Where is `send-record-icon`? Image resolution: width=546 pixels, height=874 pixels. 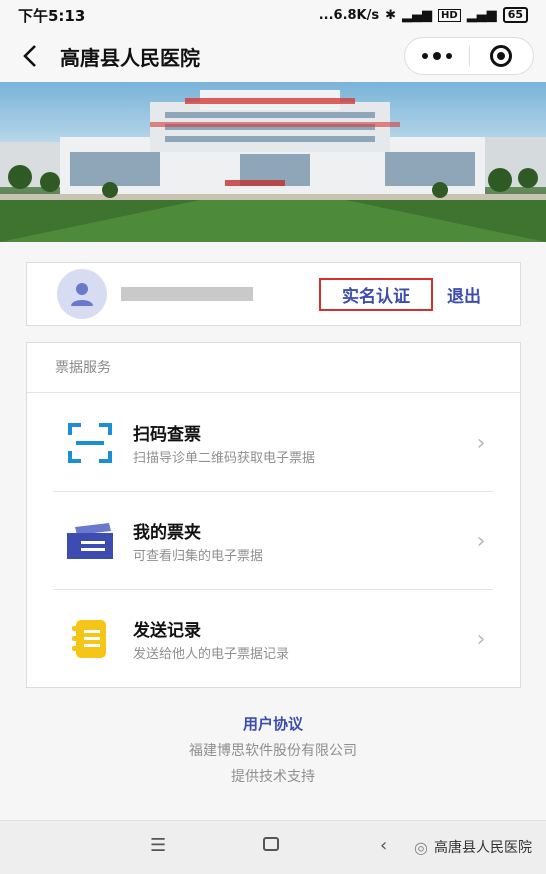
send-record-icon is located at coordinates (90, 639).